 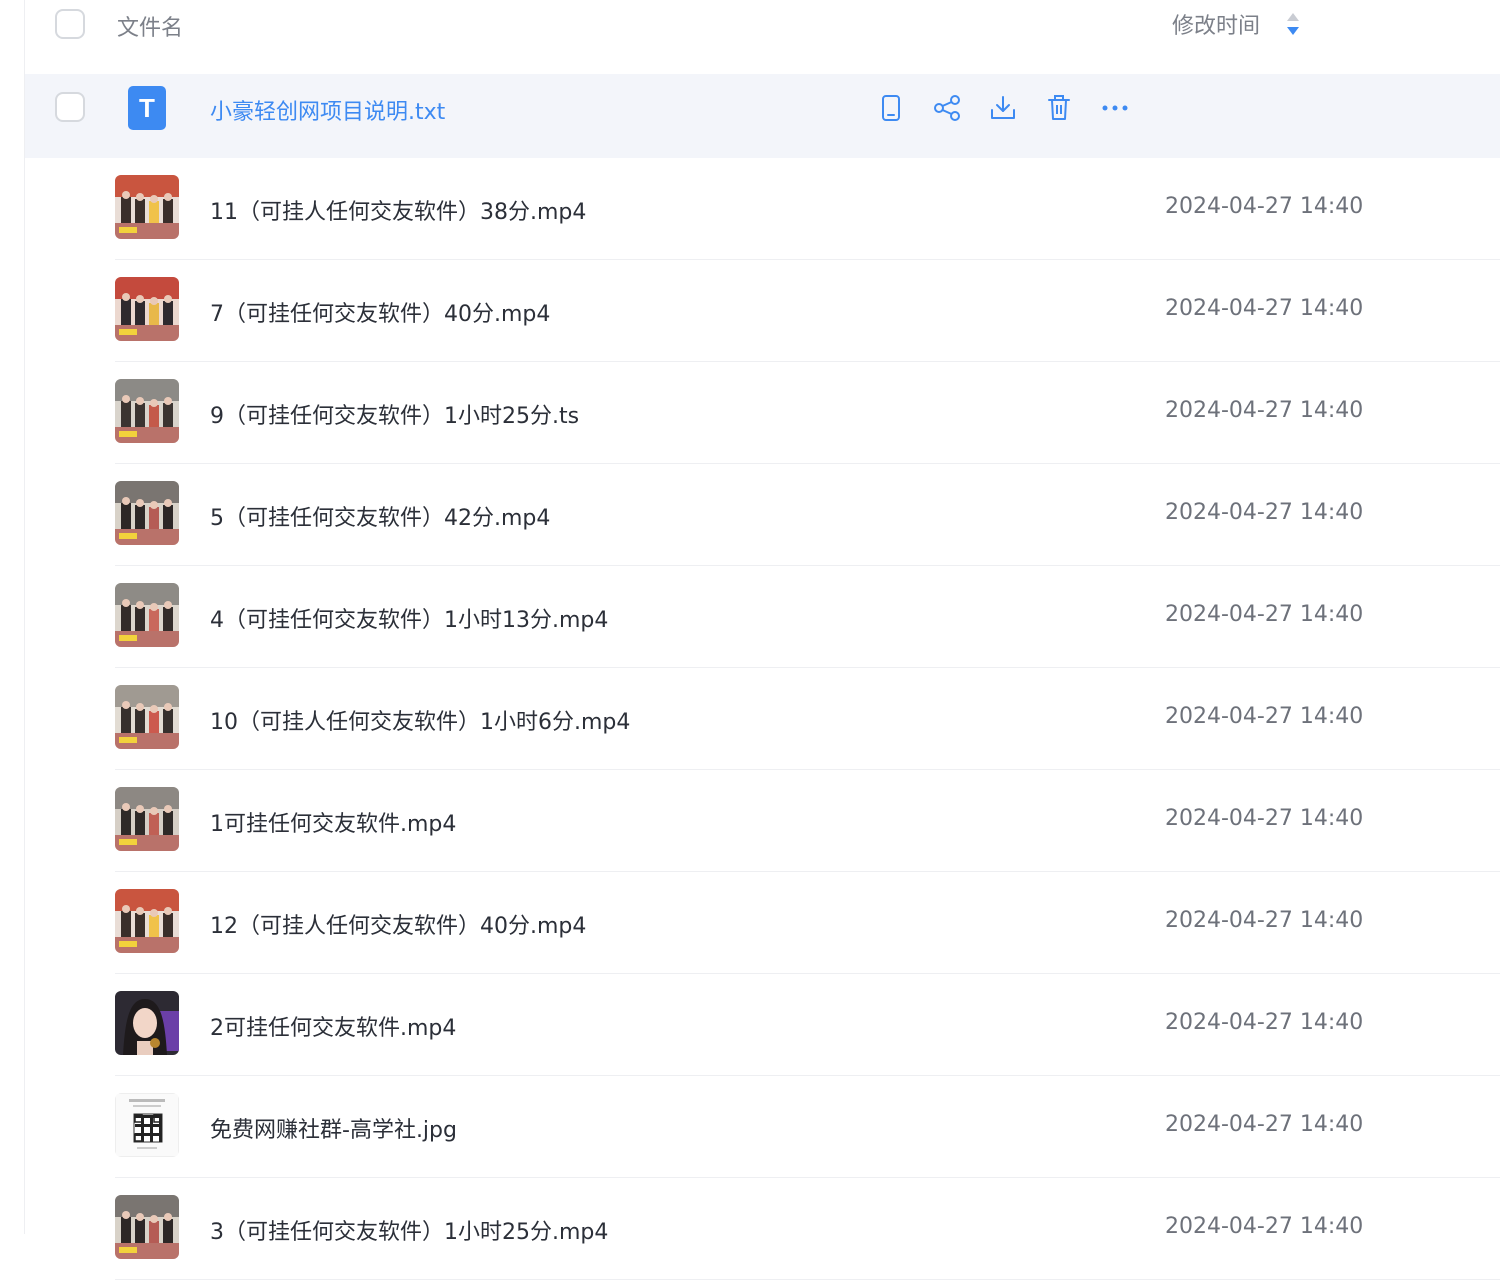 I want to click on file-row: 11（可挂人任何交友软件）38分.mp4 2024-04-27 14:40, so click(x=807, y=209).